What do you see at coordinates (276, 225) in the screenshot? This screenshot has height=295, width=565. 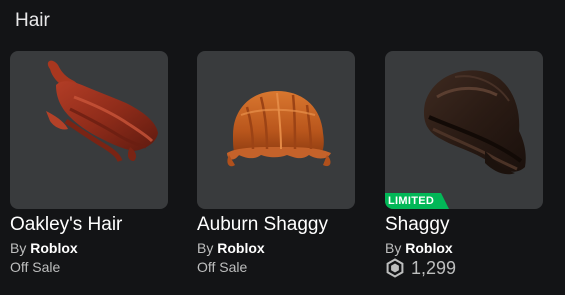 I see `item-name: Auburn Shaggy` at bounding box center [276, 225].